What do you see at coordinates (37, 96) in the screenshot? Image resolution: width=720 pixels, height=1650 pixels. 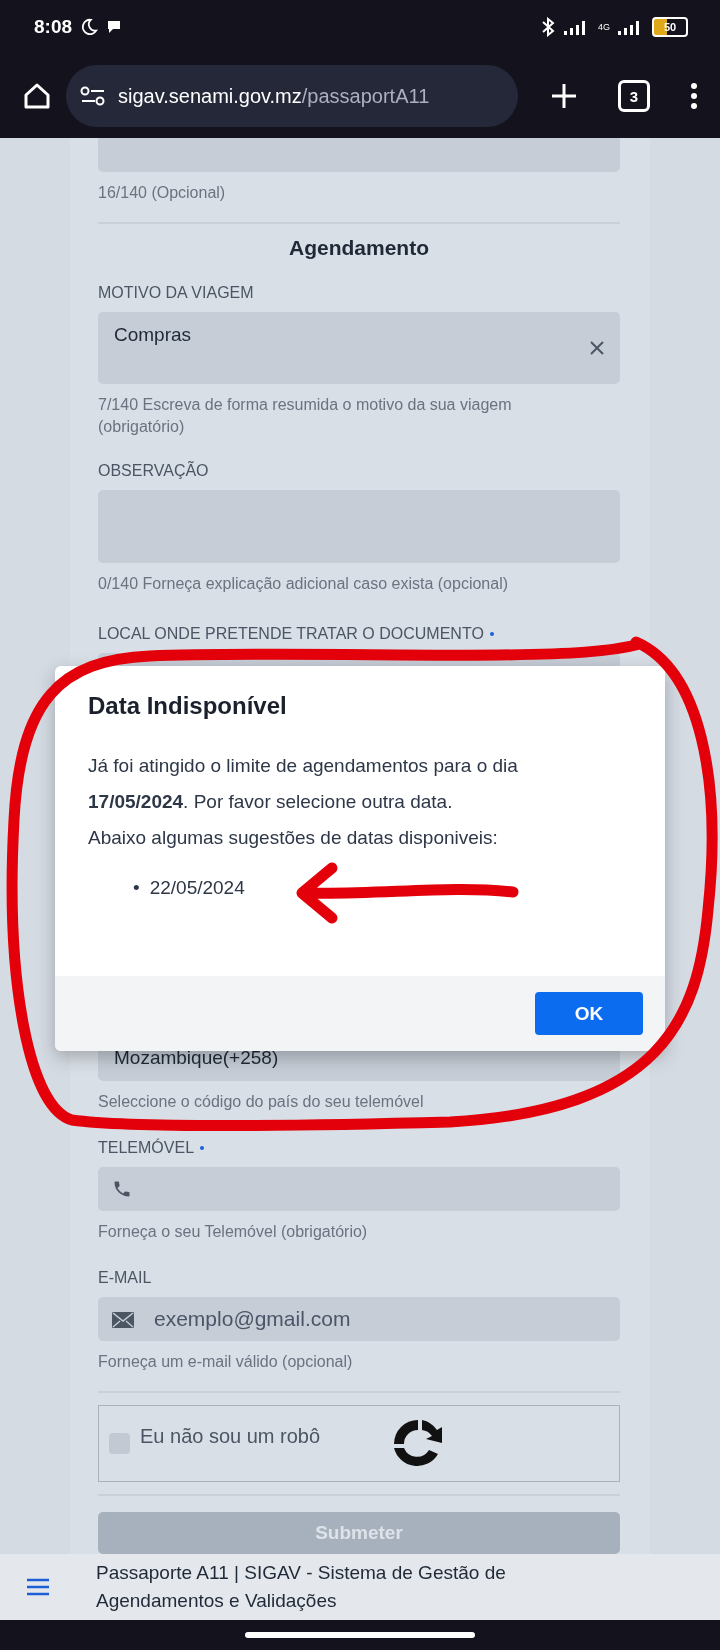 I see `home-button` at bounding box center [37, 96].